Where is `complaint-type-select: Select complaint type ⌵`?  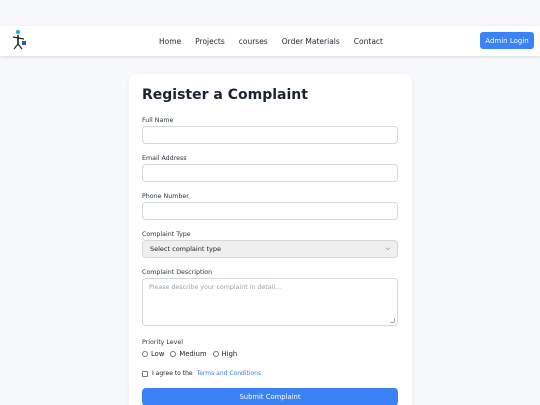 complaint-type-select: Select complaint type ⌵ is located at coordinates (270, 249).